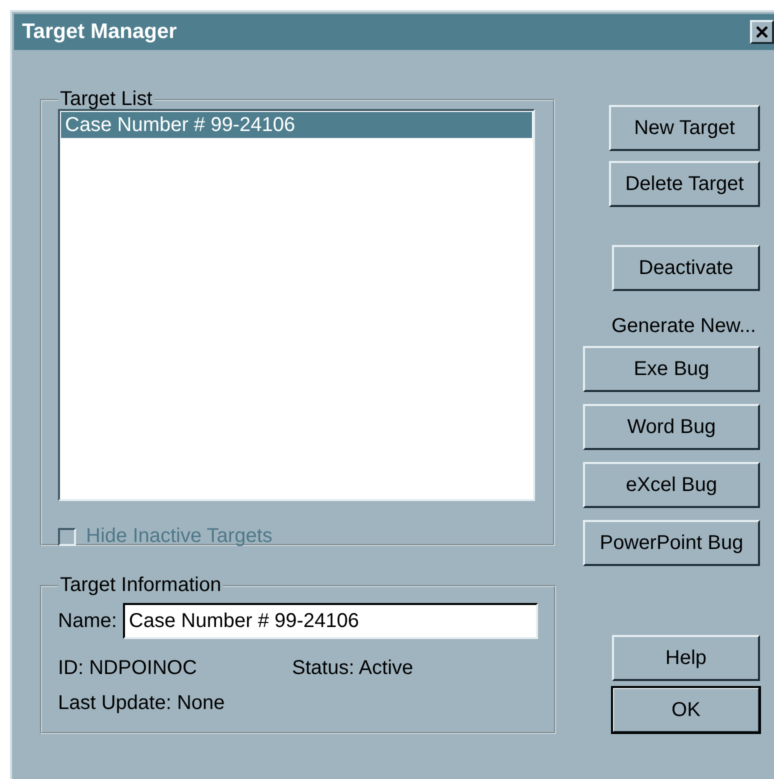 The image size is (774, 779). What do you see at coordinates (140, 585) in the screenshot?
I see `group-title: Target Information` at bounding box center [140, 585].